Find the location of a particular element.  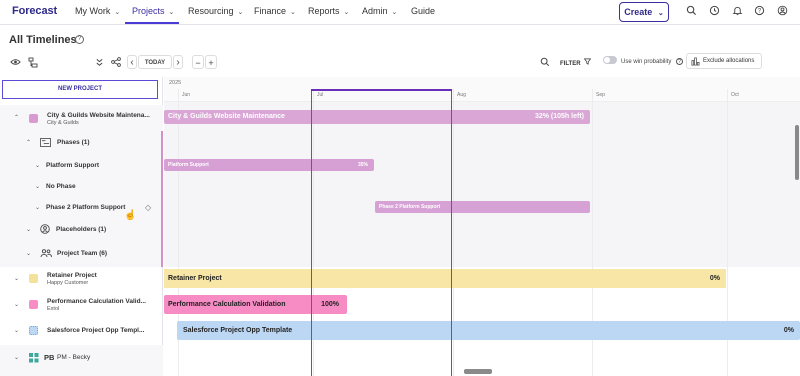

clock-icon is located at coordinates (714, 12).